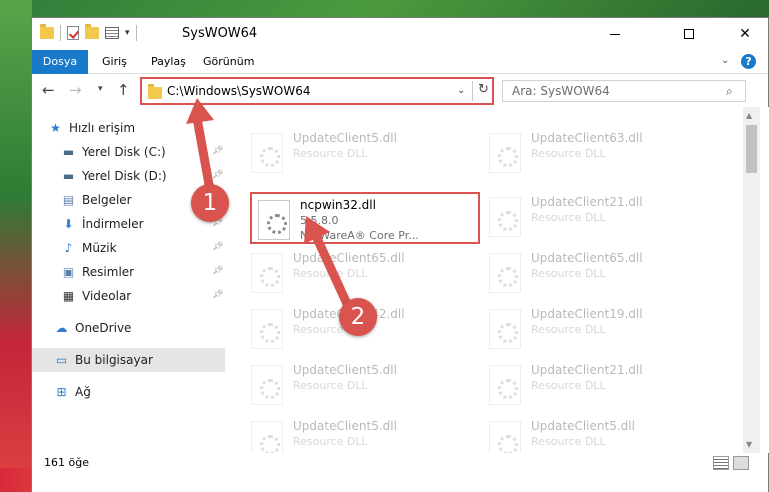 The width and height of the screenshot is (769, 492). Describe the element at coordinates (92, 31) in the screenshot. I see `new-folder-icon` at that location.